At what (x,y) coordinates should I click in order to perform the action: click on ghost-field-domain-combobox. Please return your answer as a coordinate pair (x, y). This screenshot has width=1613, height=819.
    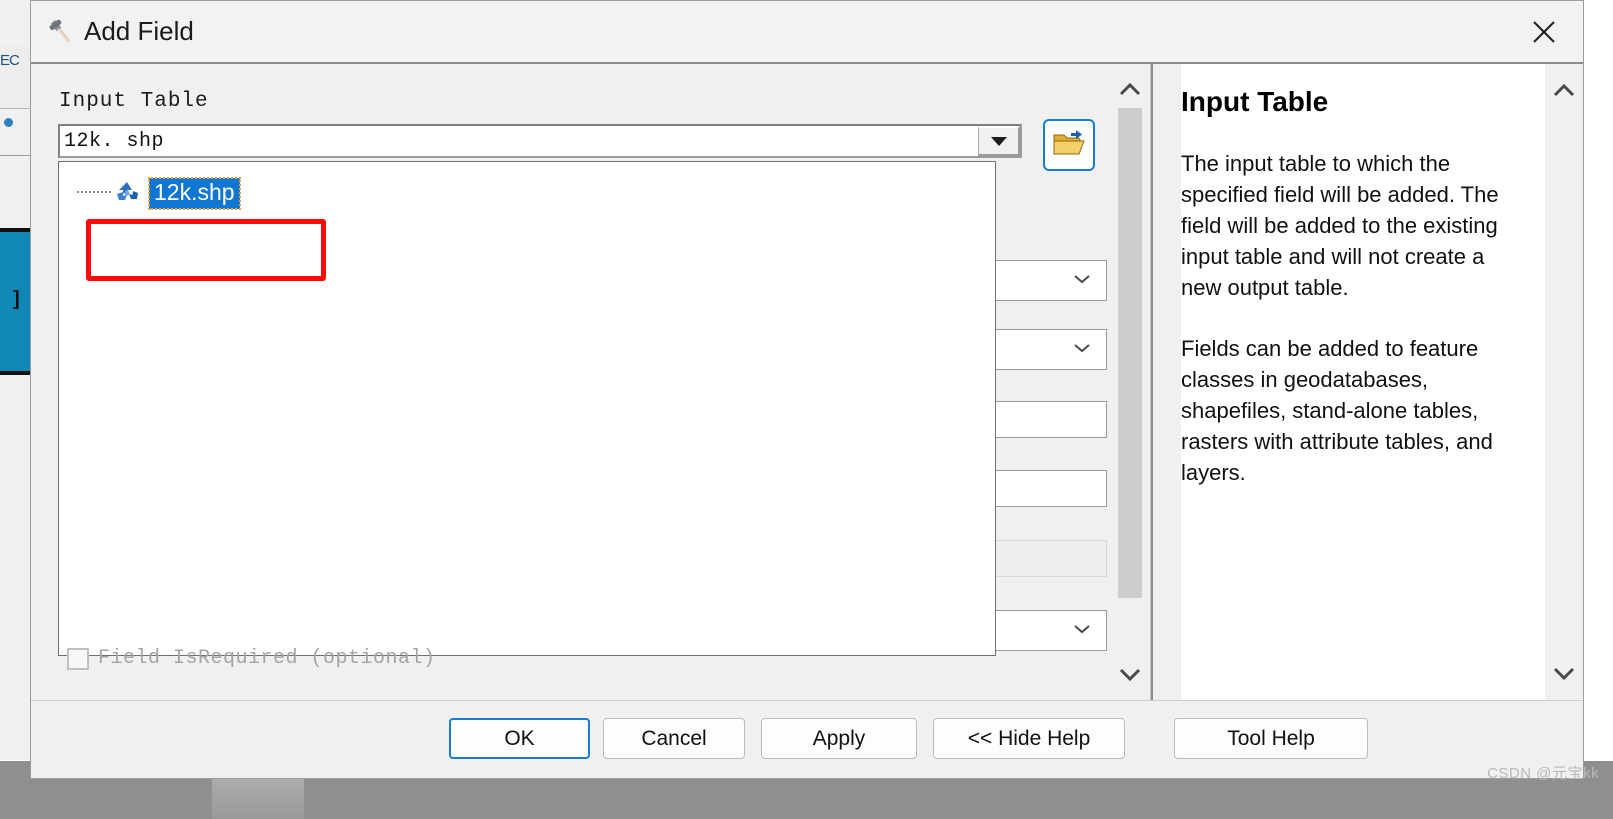
    Looking at the image, I should click on (1042, 630).